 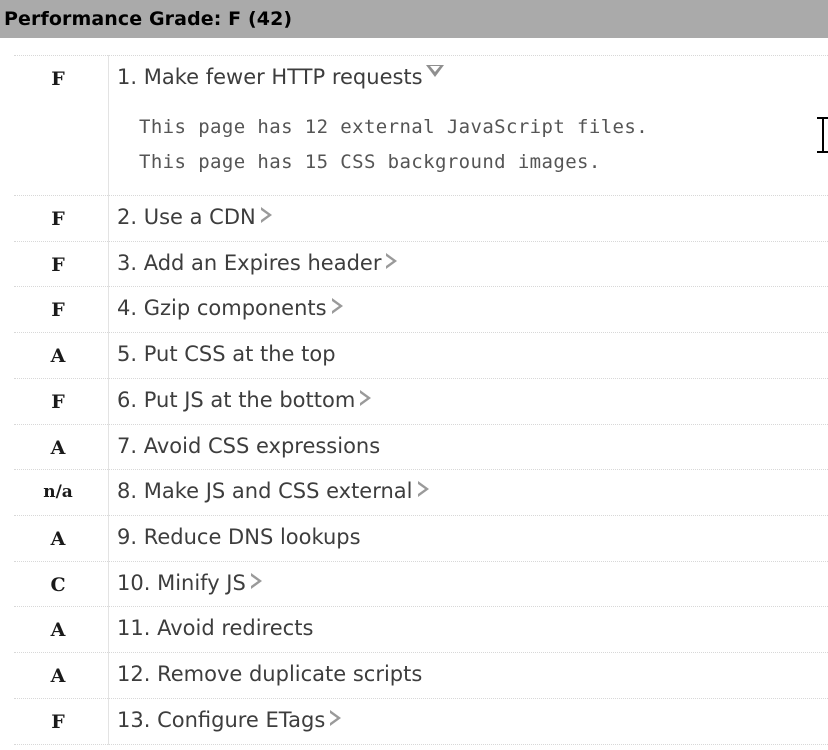 I want to click on rule-row: A 5. Put CSS at the top, so click(x=421, y=355).